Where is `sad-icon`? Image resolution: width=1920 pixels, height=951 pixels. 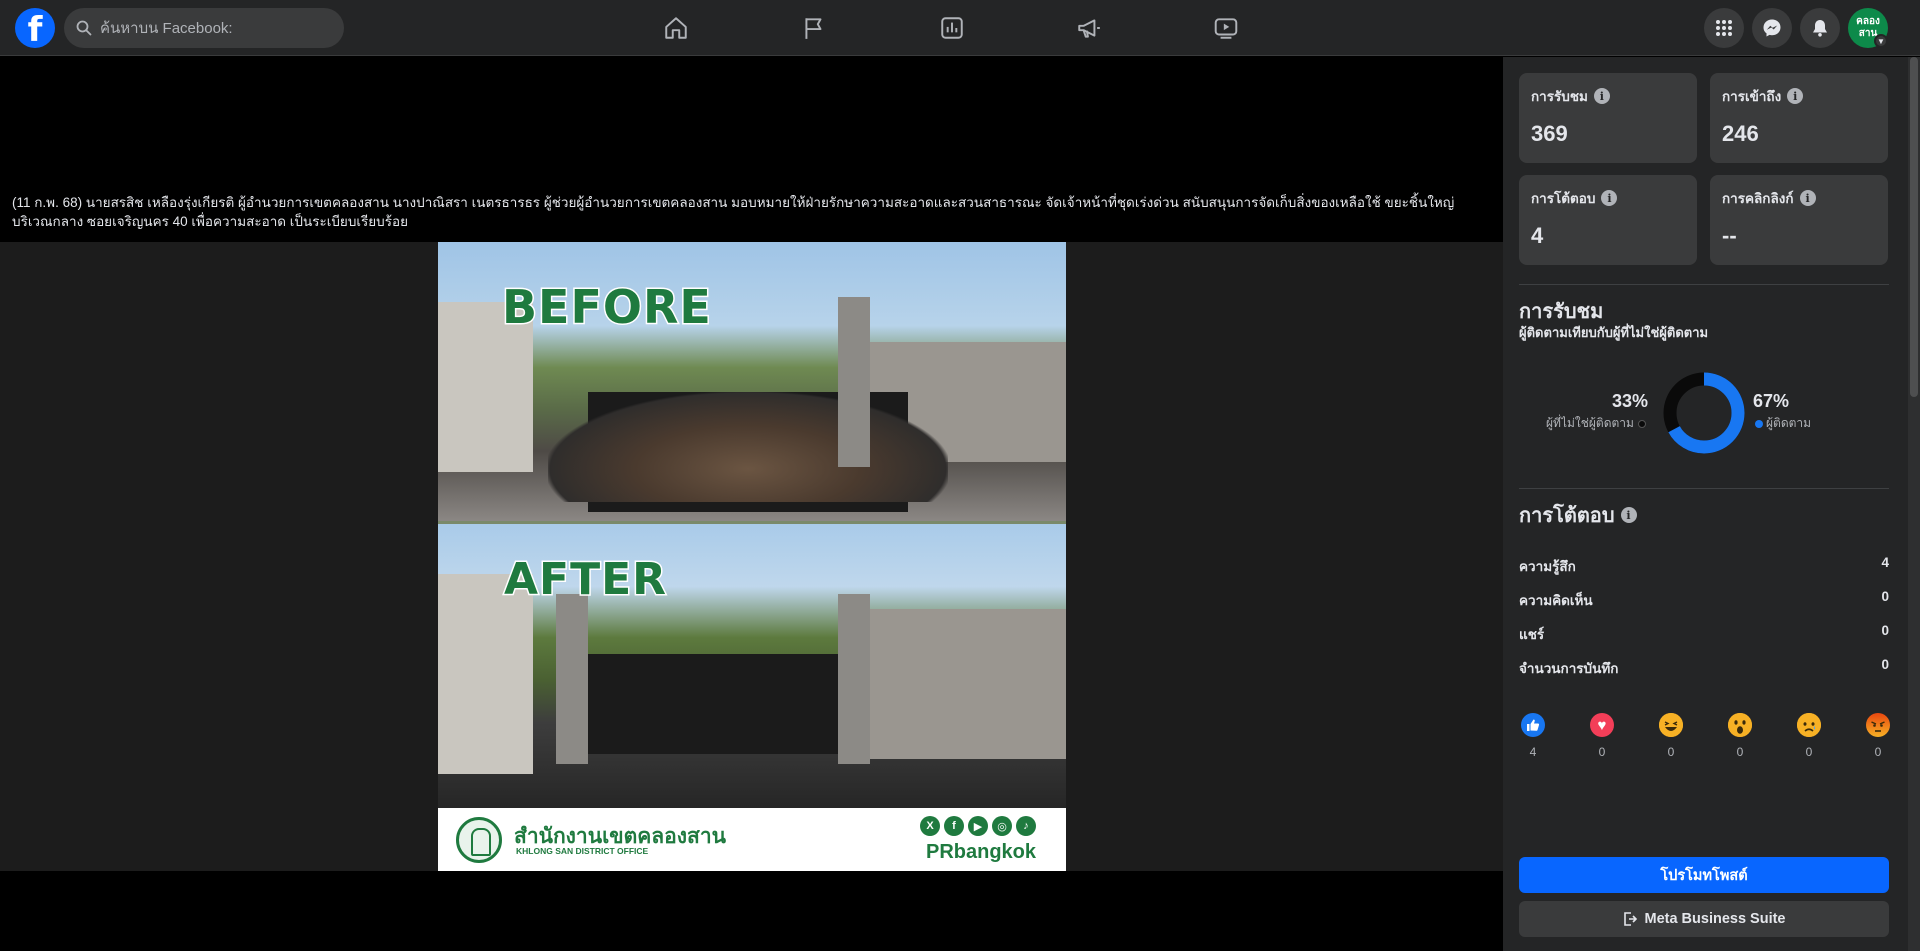
sad-icon is located at coordinates (1809, 725).